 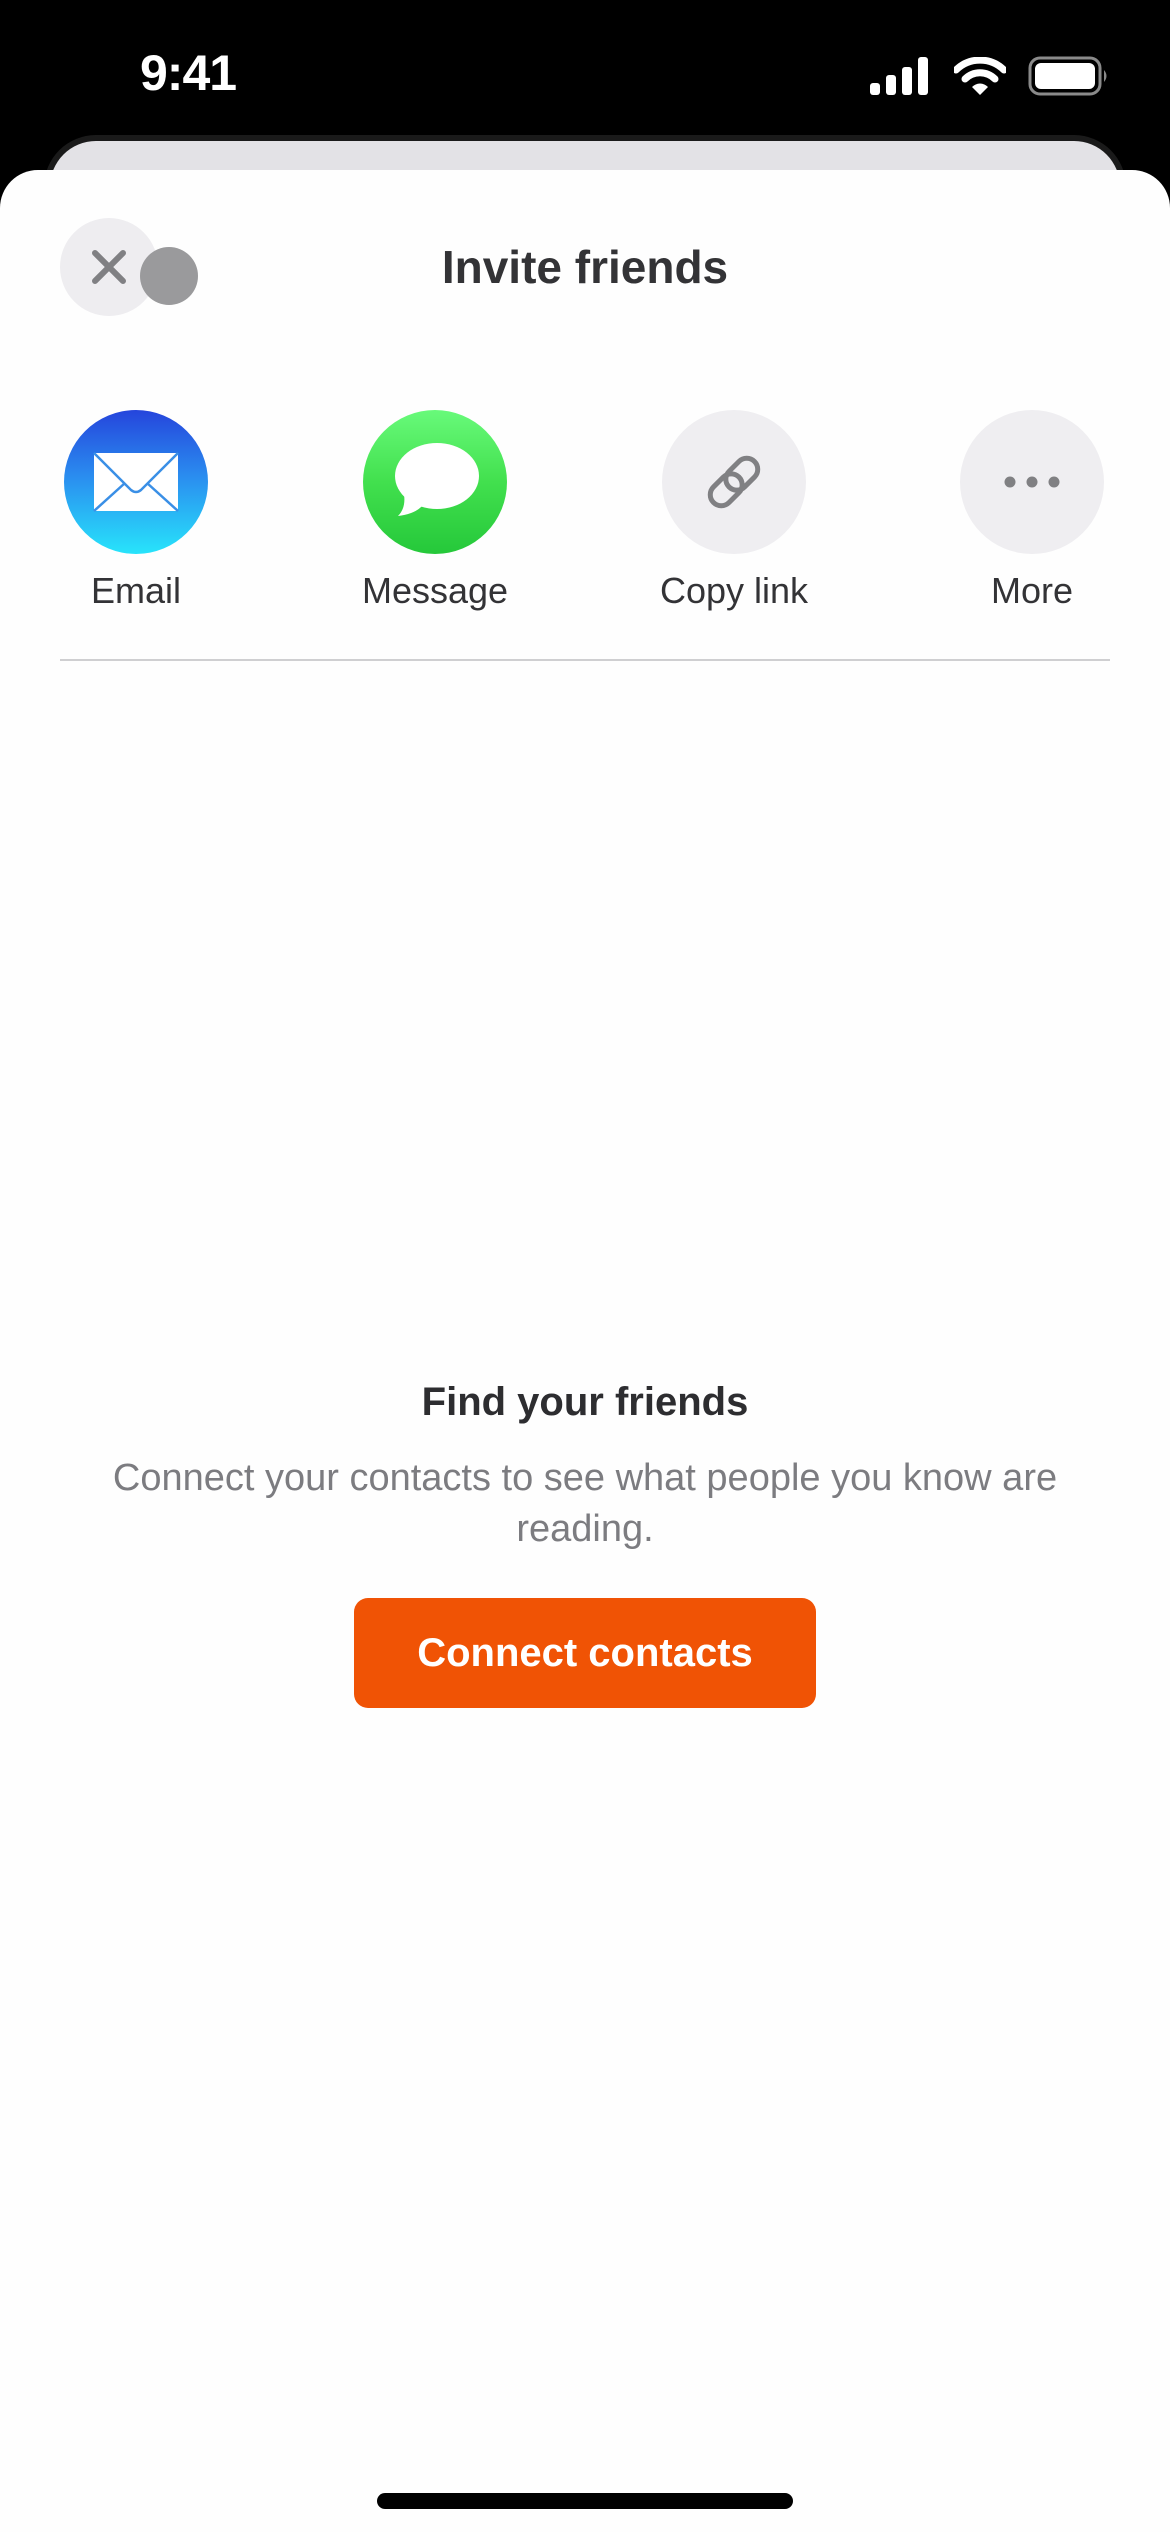 What do you see at coordinates (585, 1402) in the screenshot?
I see `find-friends-title: Find your friends` at bounding box center [585, 1402].